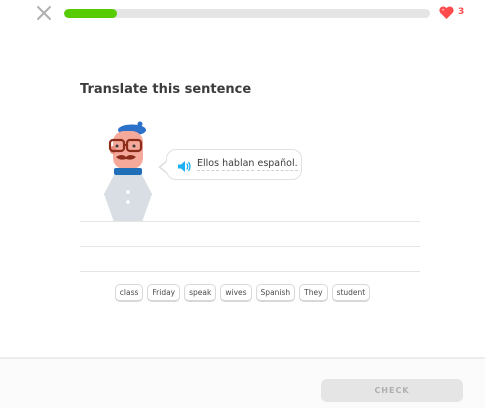 Image resolution: width=485 pixels, height=408 pixels. What do you see at coordinates (129, 293) in the screenshot?
I see `word-tile: class` at bounding box center [129, 293].